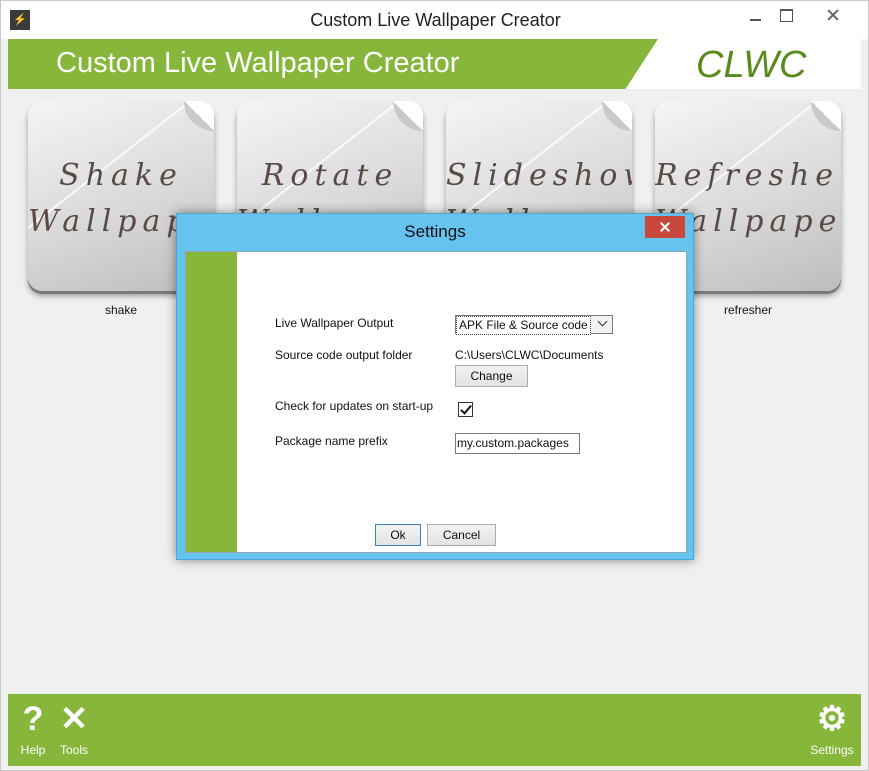  Describe the element at coordinates (435, 231) in the screenshot. I see `dialog-title: Settings` at that location.